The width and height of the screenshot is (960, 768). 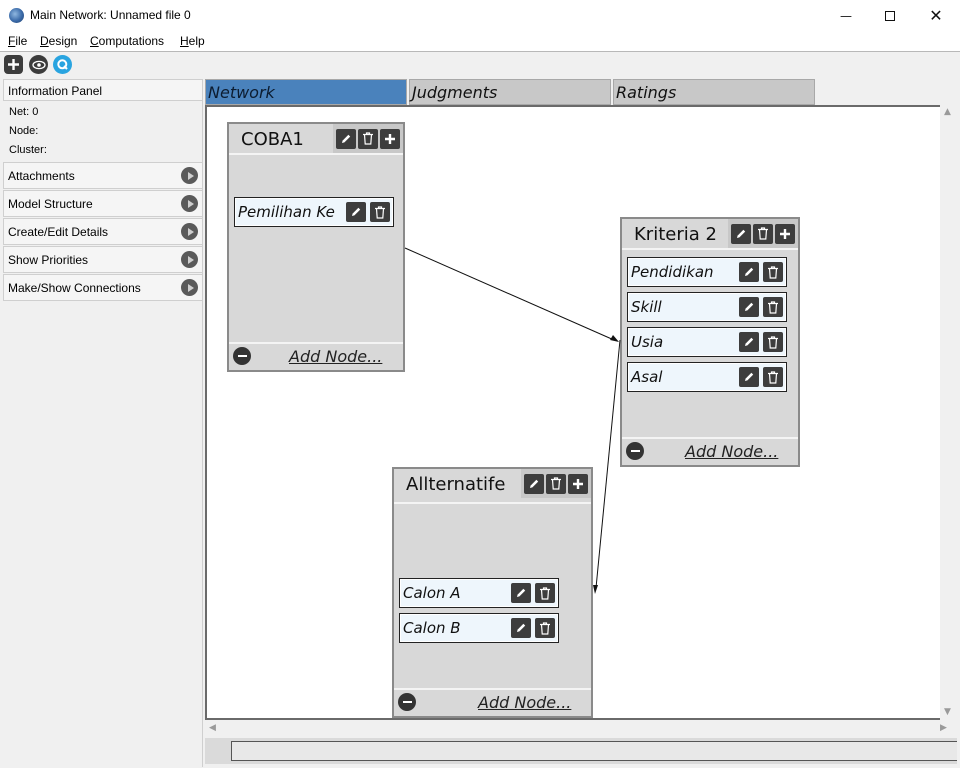 I want to click on menu-help: Help, so click(x=192, y=41).